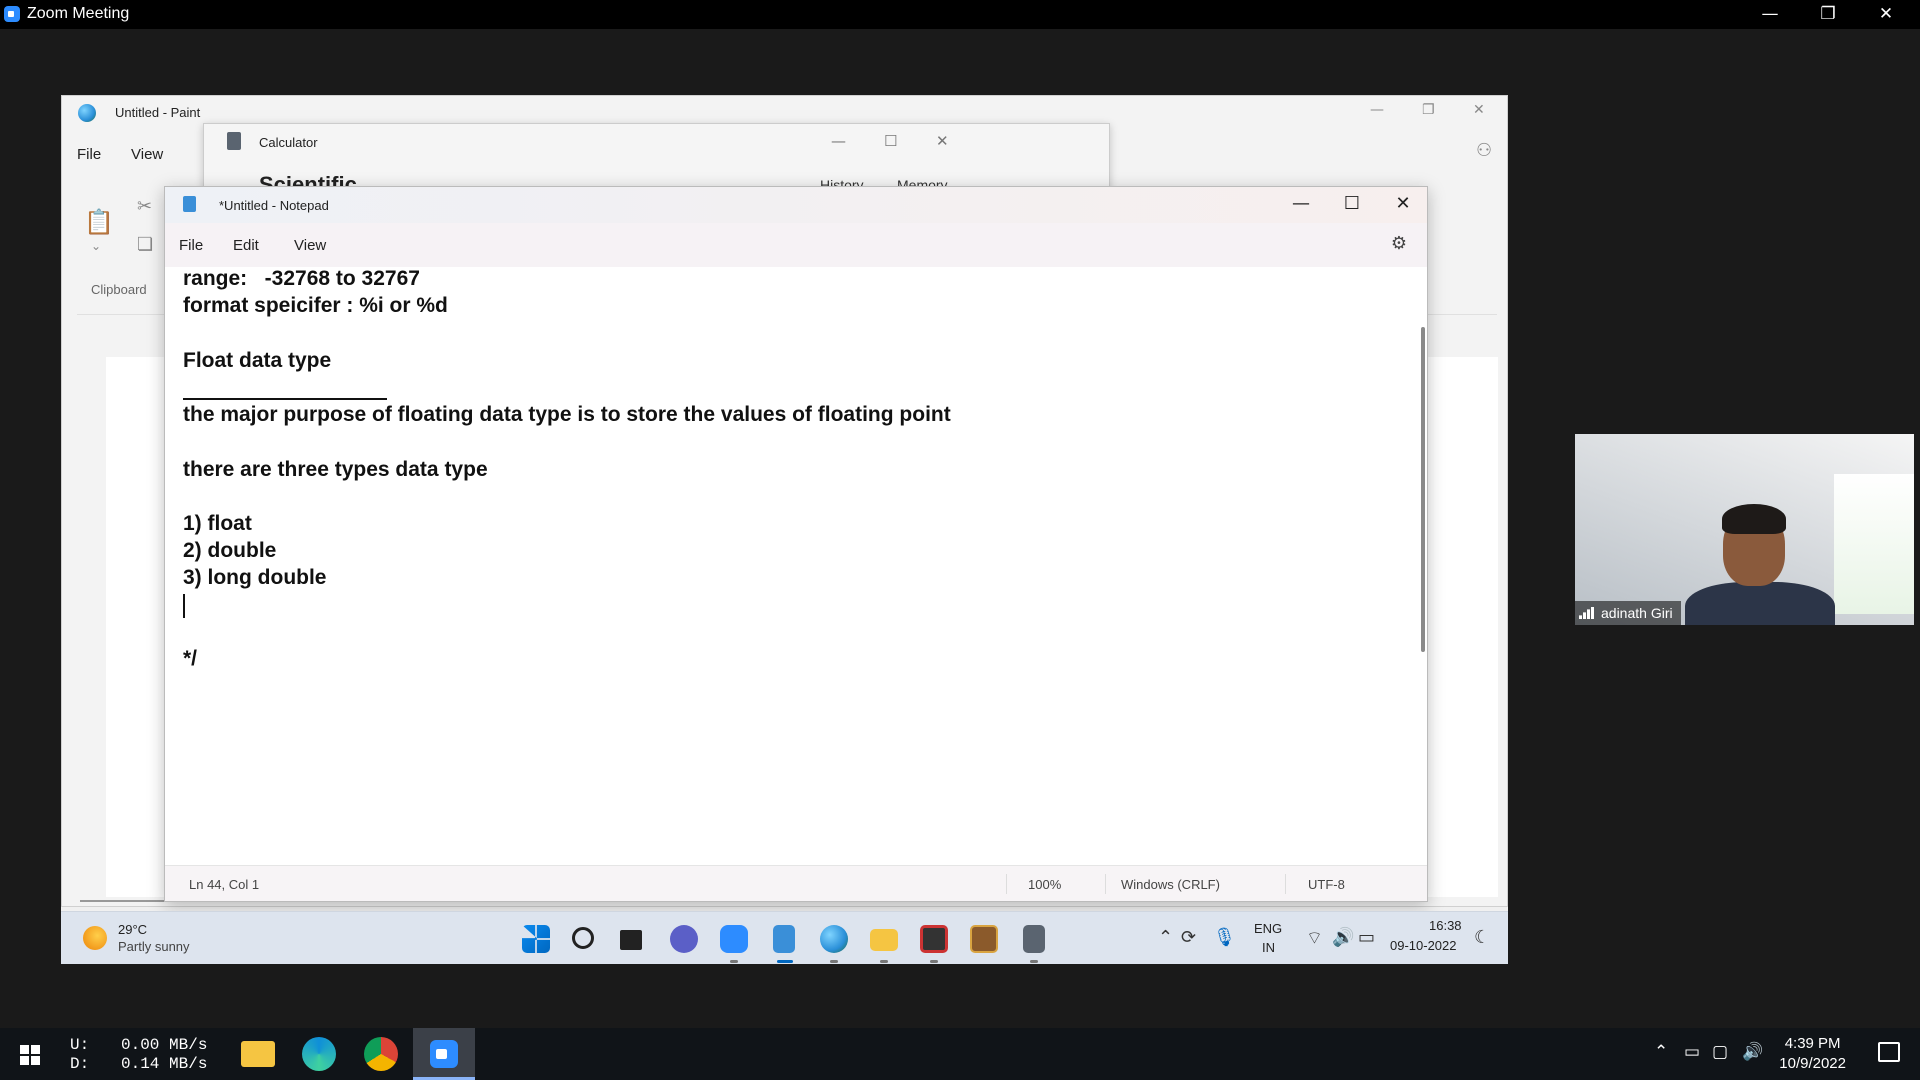  I want to click on editor-line: 2) double, so click(230, 550).